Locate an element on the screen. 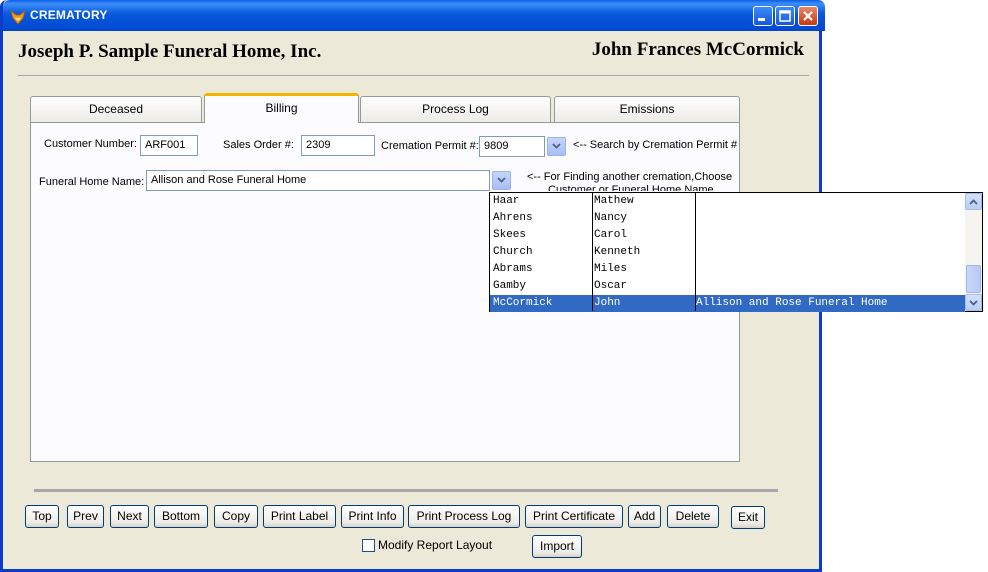 This screenshot has width=988, height=572. scroll-down-button is located at coordinates (973, 302).